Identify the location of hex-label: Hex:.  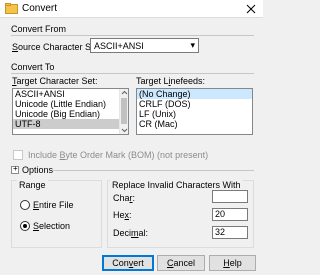
(122, 215).